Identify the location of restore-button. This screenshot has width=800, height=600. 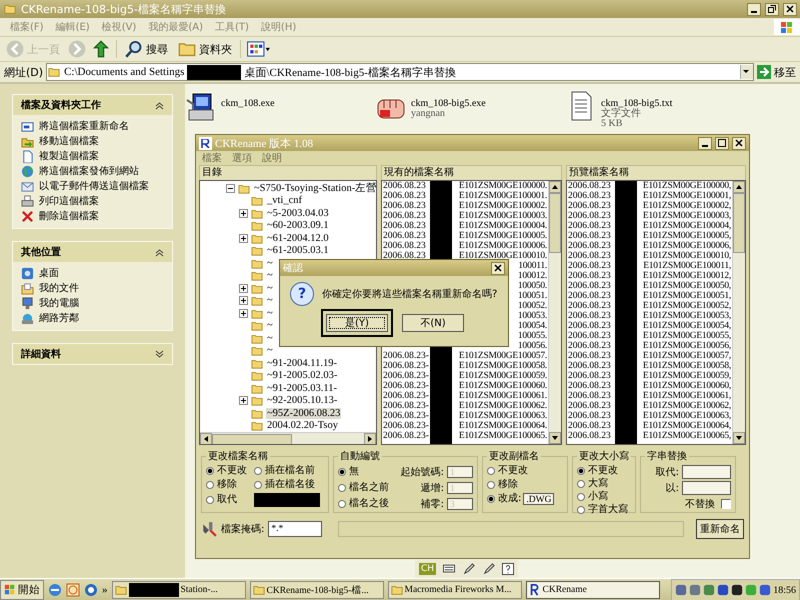
(772, 9).